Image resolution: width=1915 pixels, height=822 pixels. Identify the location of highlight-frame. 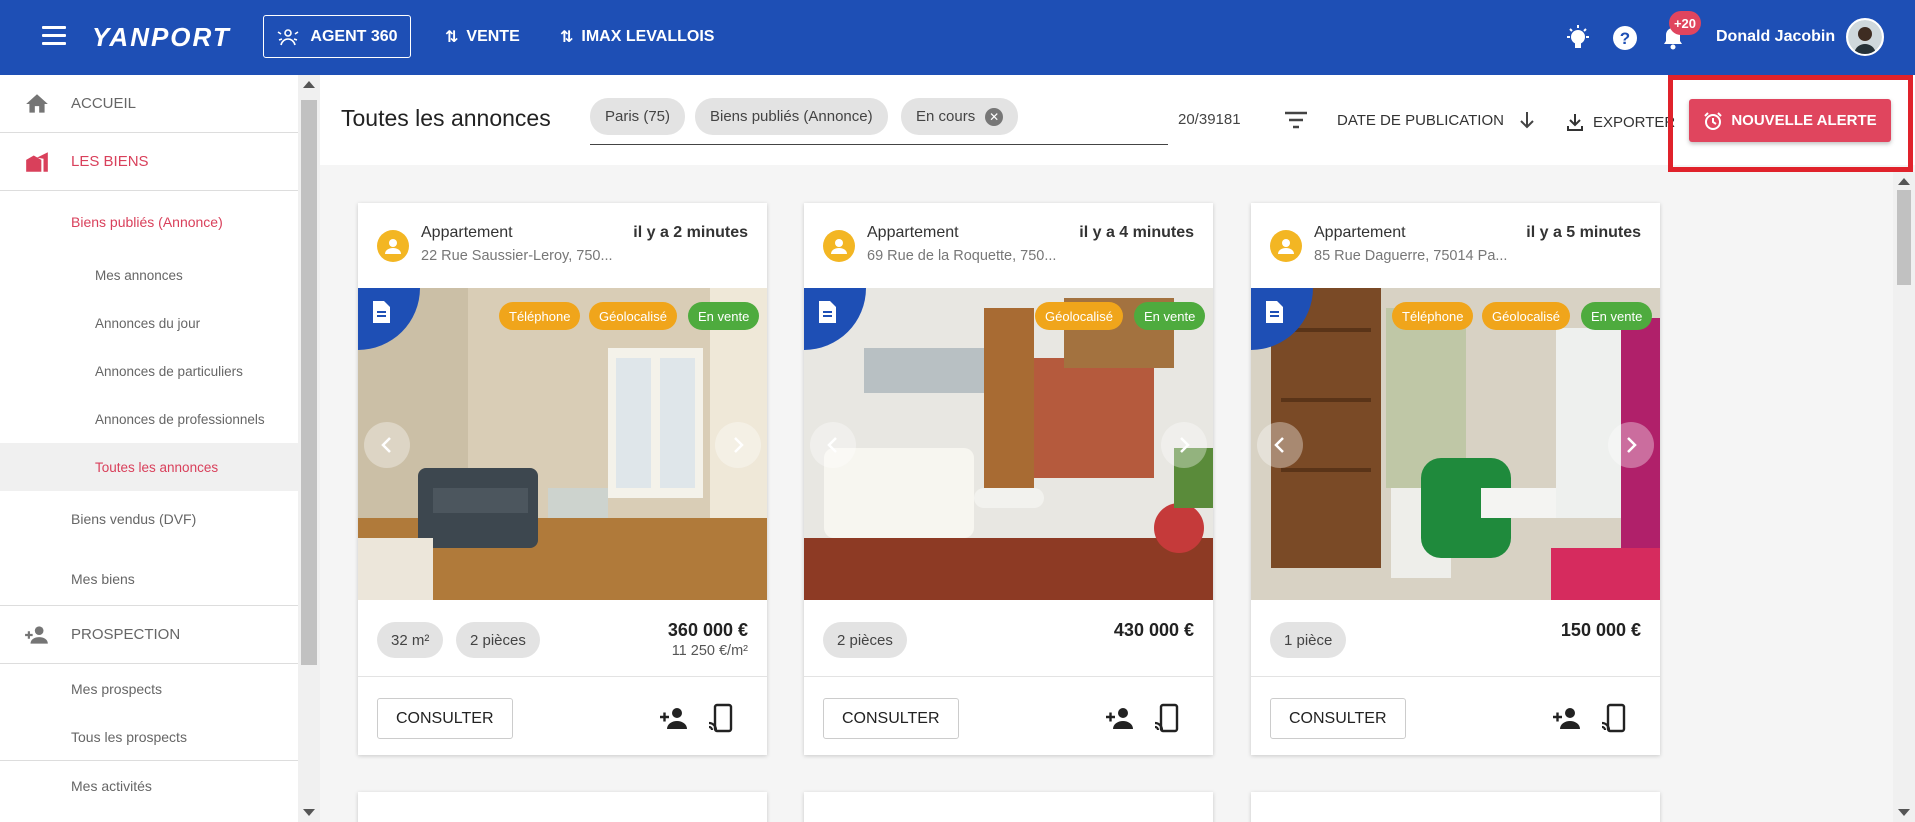
(1790, 123).